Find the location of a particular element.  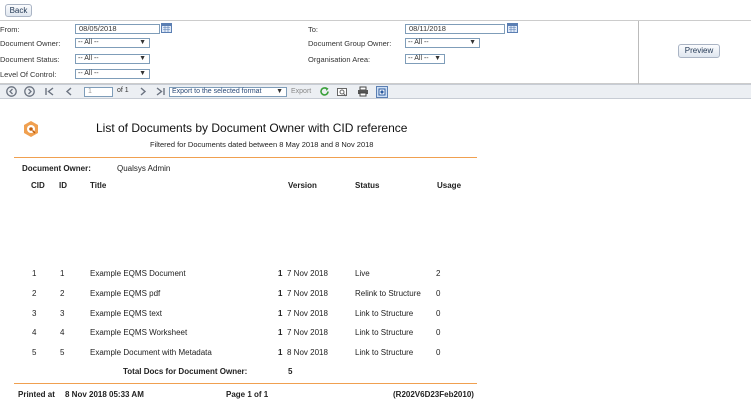

from-date-field: 08/05/2018 is located at coordinates (117, 29).